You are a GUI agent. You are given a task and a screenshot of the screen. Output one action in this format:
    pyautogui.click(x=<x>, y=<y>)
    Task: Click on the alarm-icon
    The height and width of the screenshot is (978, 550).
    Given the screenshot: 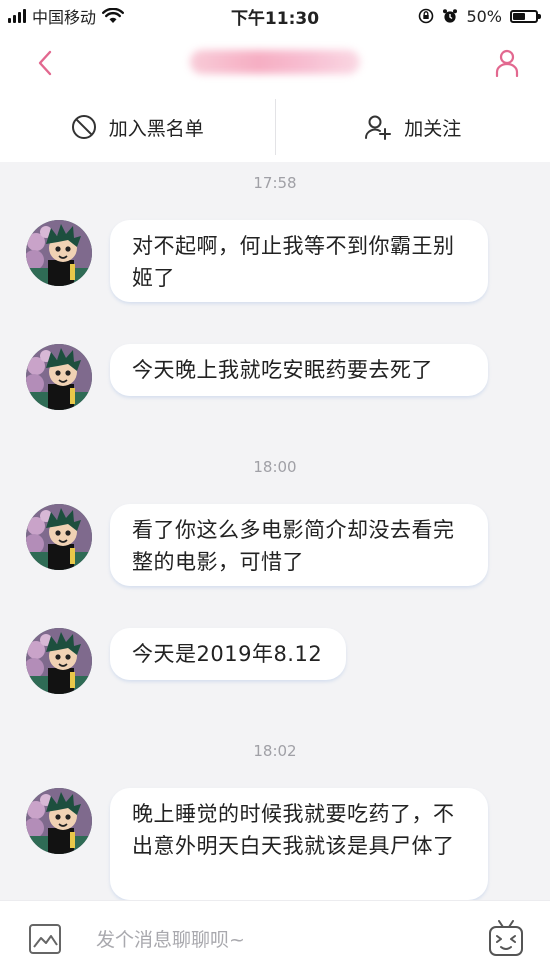 What is the action you would take?
    pyautogui.click(x=450, y=16)
    